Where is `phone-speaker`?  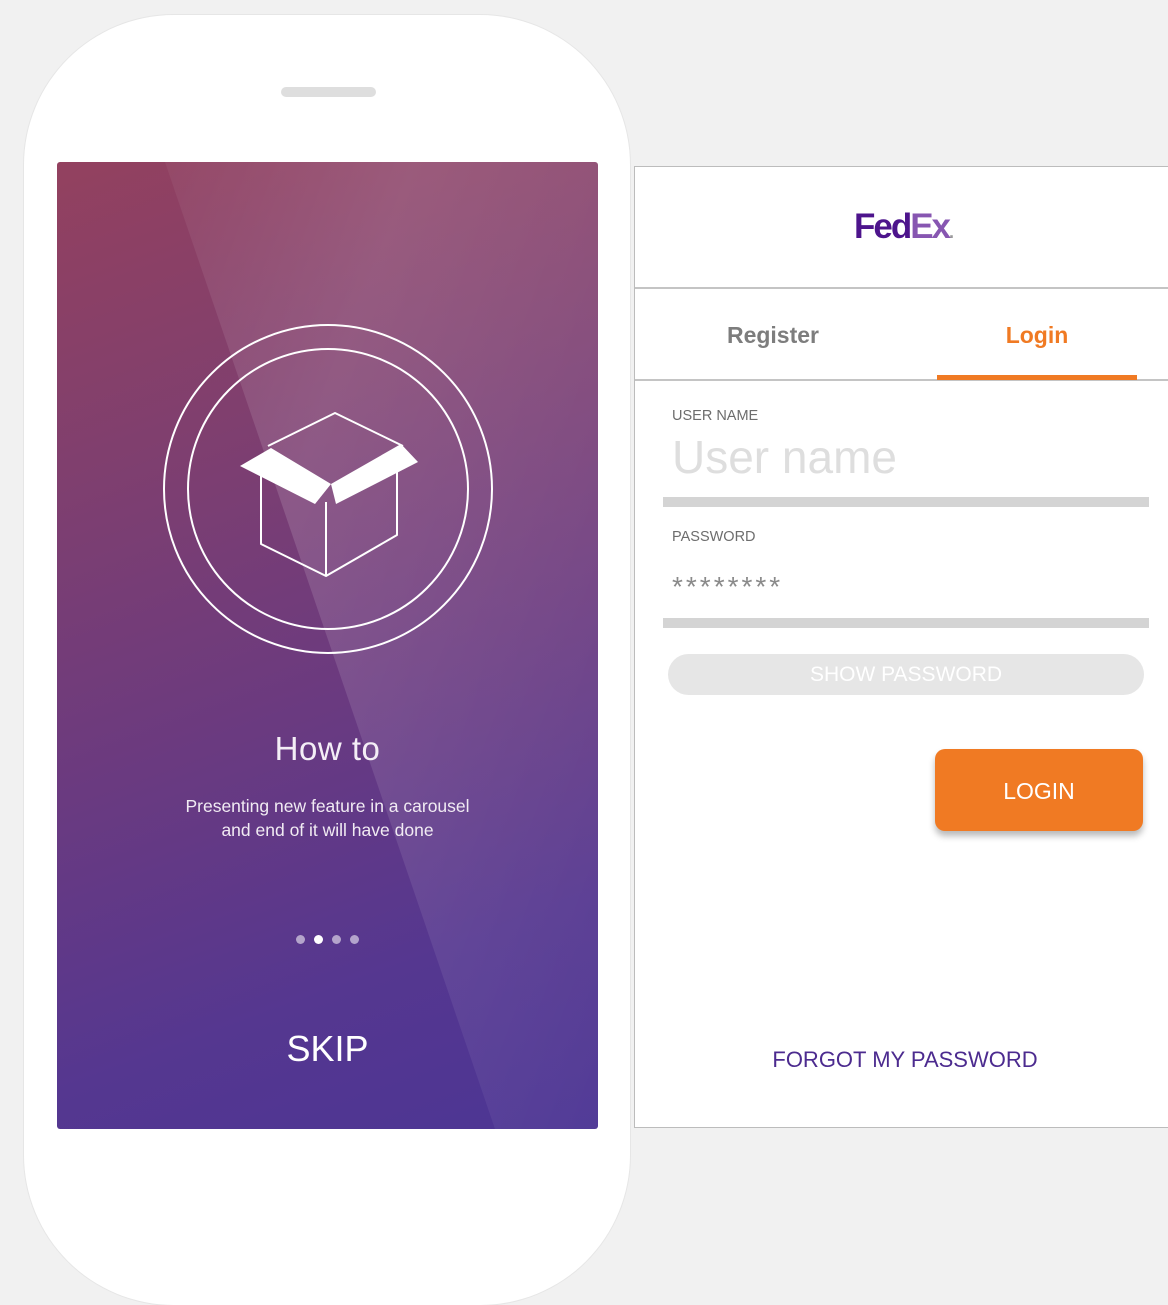
phone-speaker is located at coordinates (328, 92).